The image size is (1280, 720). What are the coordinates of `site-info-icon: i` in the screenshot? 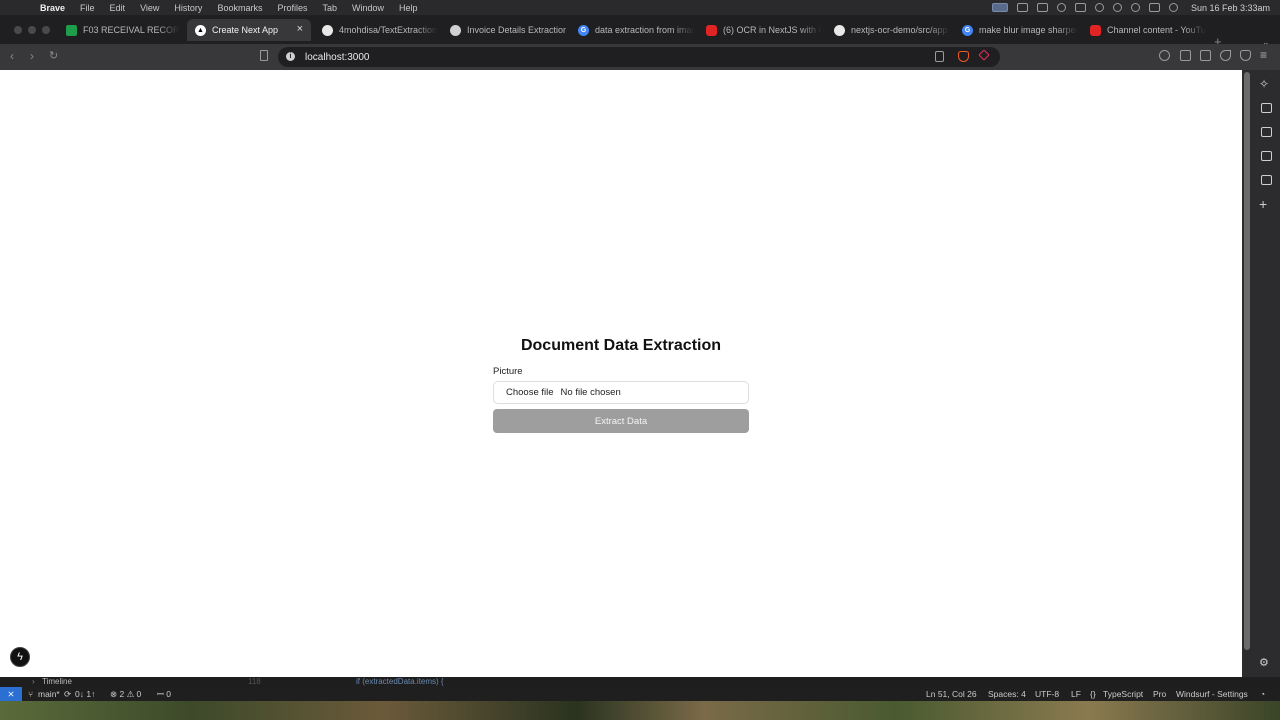 It's located at (290, 56).